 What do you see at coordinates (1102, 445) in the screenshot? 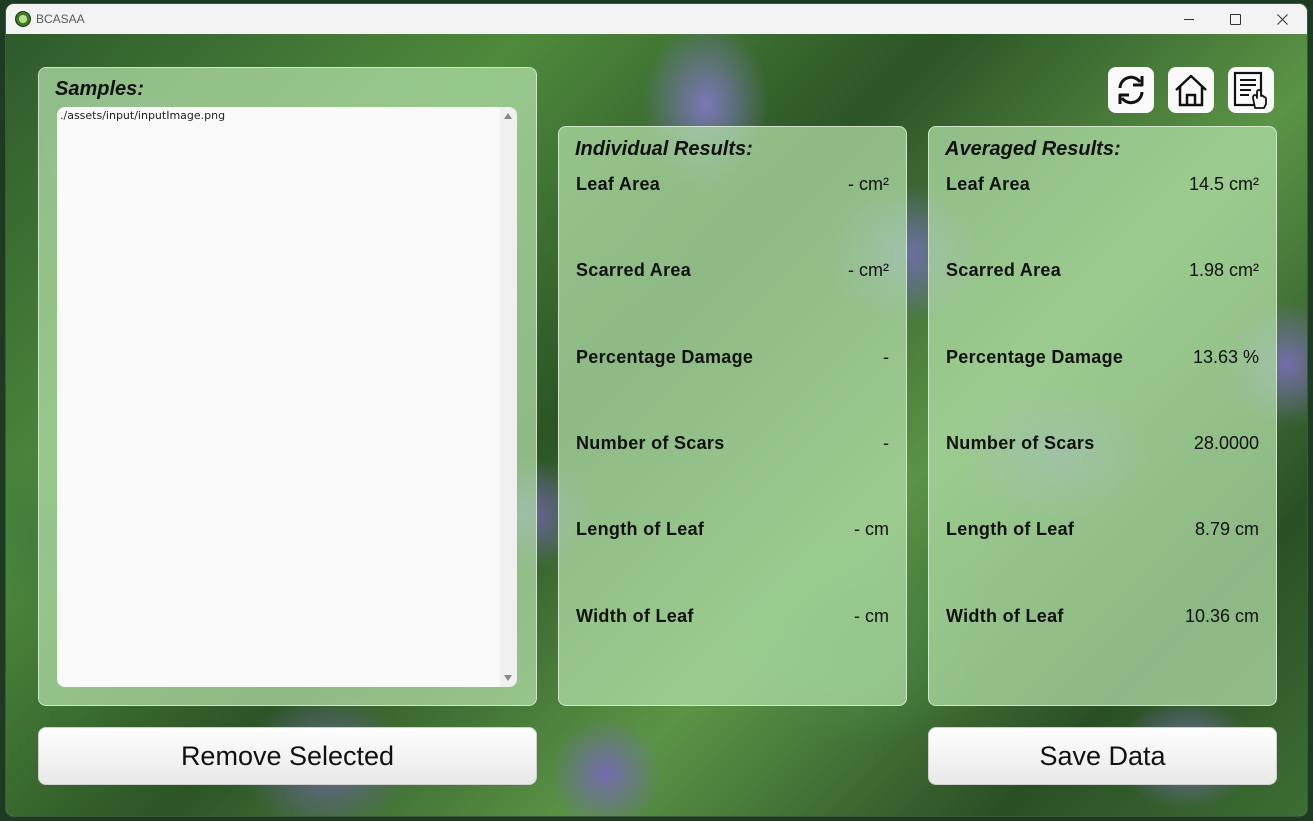
I see `result-row: Number of Scars 28.0000` at bounding box center [1102, 445].